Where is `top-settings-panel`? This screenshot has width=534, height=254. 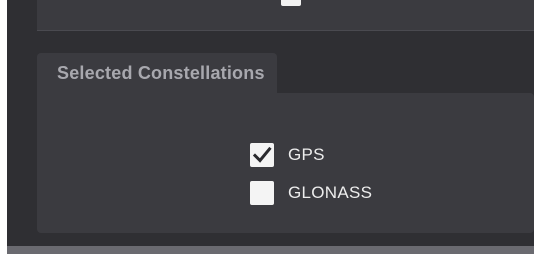
top-settings-panel is located at coordinates (285, 15).